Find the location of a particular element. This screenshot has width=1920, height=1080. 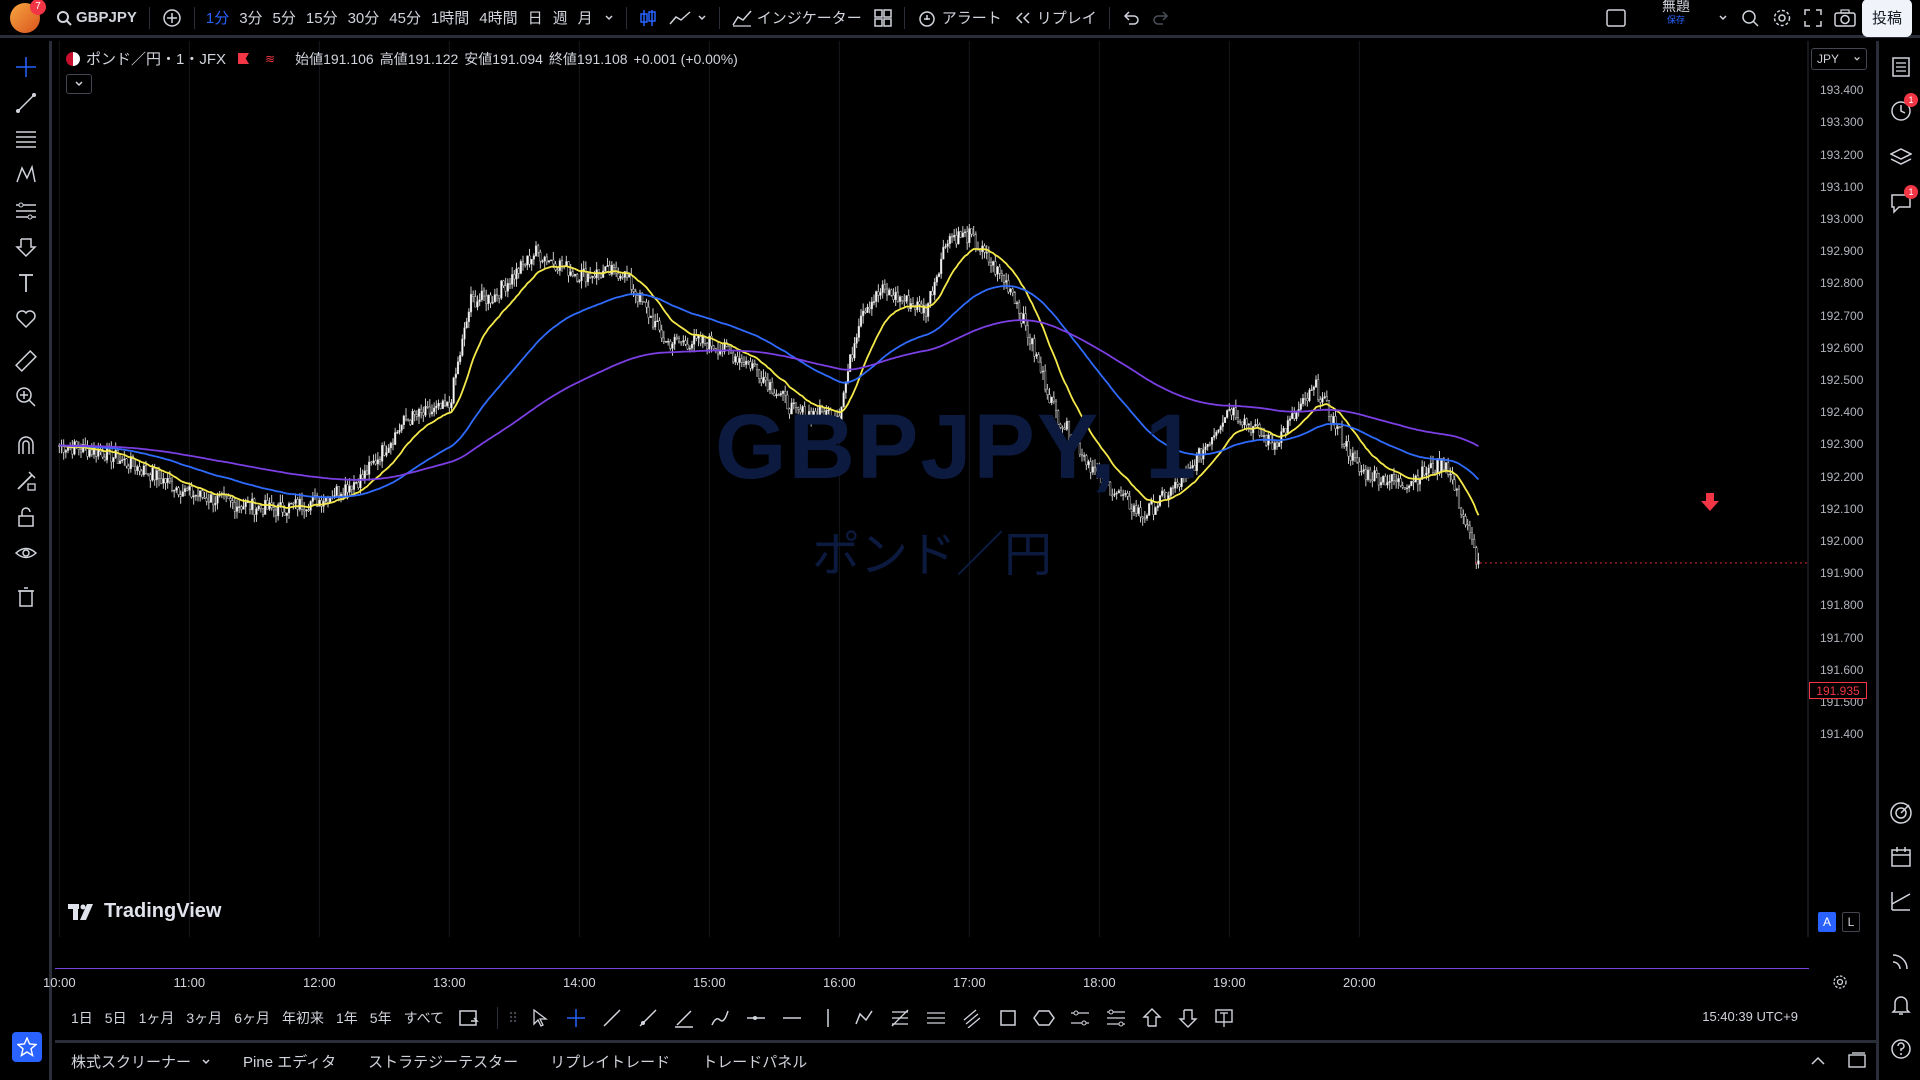

go-to-date-button is located at coordinates (469, 1018).